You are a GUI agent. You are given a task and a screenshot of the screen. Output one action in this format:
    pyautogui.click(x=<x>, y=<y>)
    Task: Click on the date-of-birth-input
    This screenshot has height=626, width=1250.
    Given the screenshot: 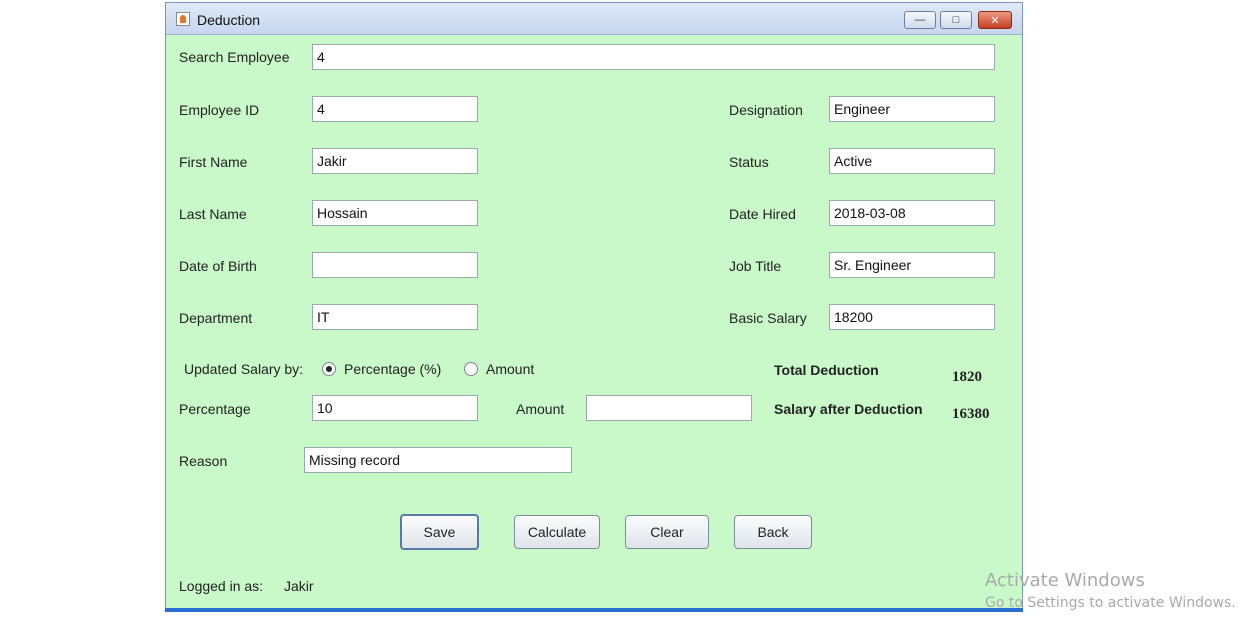 What is the action you would take?
    pyautogui.click(x=395, y=265)
    